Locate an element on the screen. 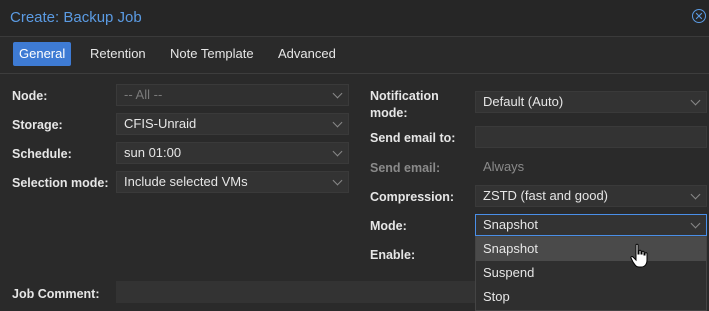 This screenshot has width=709, height=311. tab-bar: General Retention Note Template Advanced is located at coordinates (354, 55).